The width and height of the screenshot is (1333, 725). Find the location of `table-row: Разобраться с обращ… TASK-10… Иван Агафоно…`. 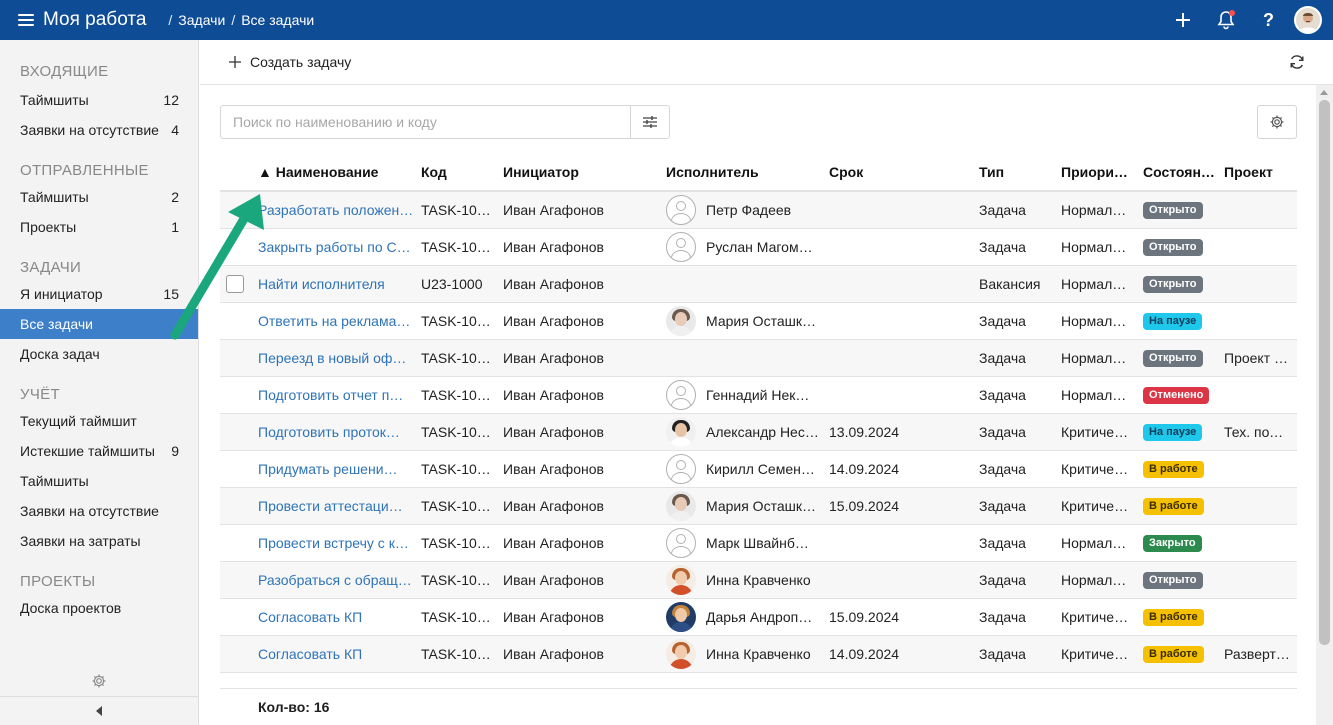

table-row: Разобраться с обращ… TASK-10… Иван Агафоно… is located at coordinates (758, 580).